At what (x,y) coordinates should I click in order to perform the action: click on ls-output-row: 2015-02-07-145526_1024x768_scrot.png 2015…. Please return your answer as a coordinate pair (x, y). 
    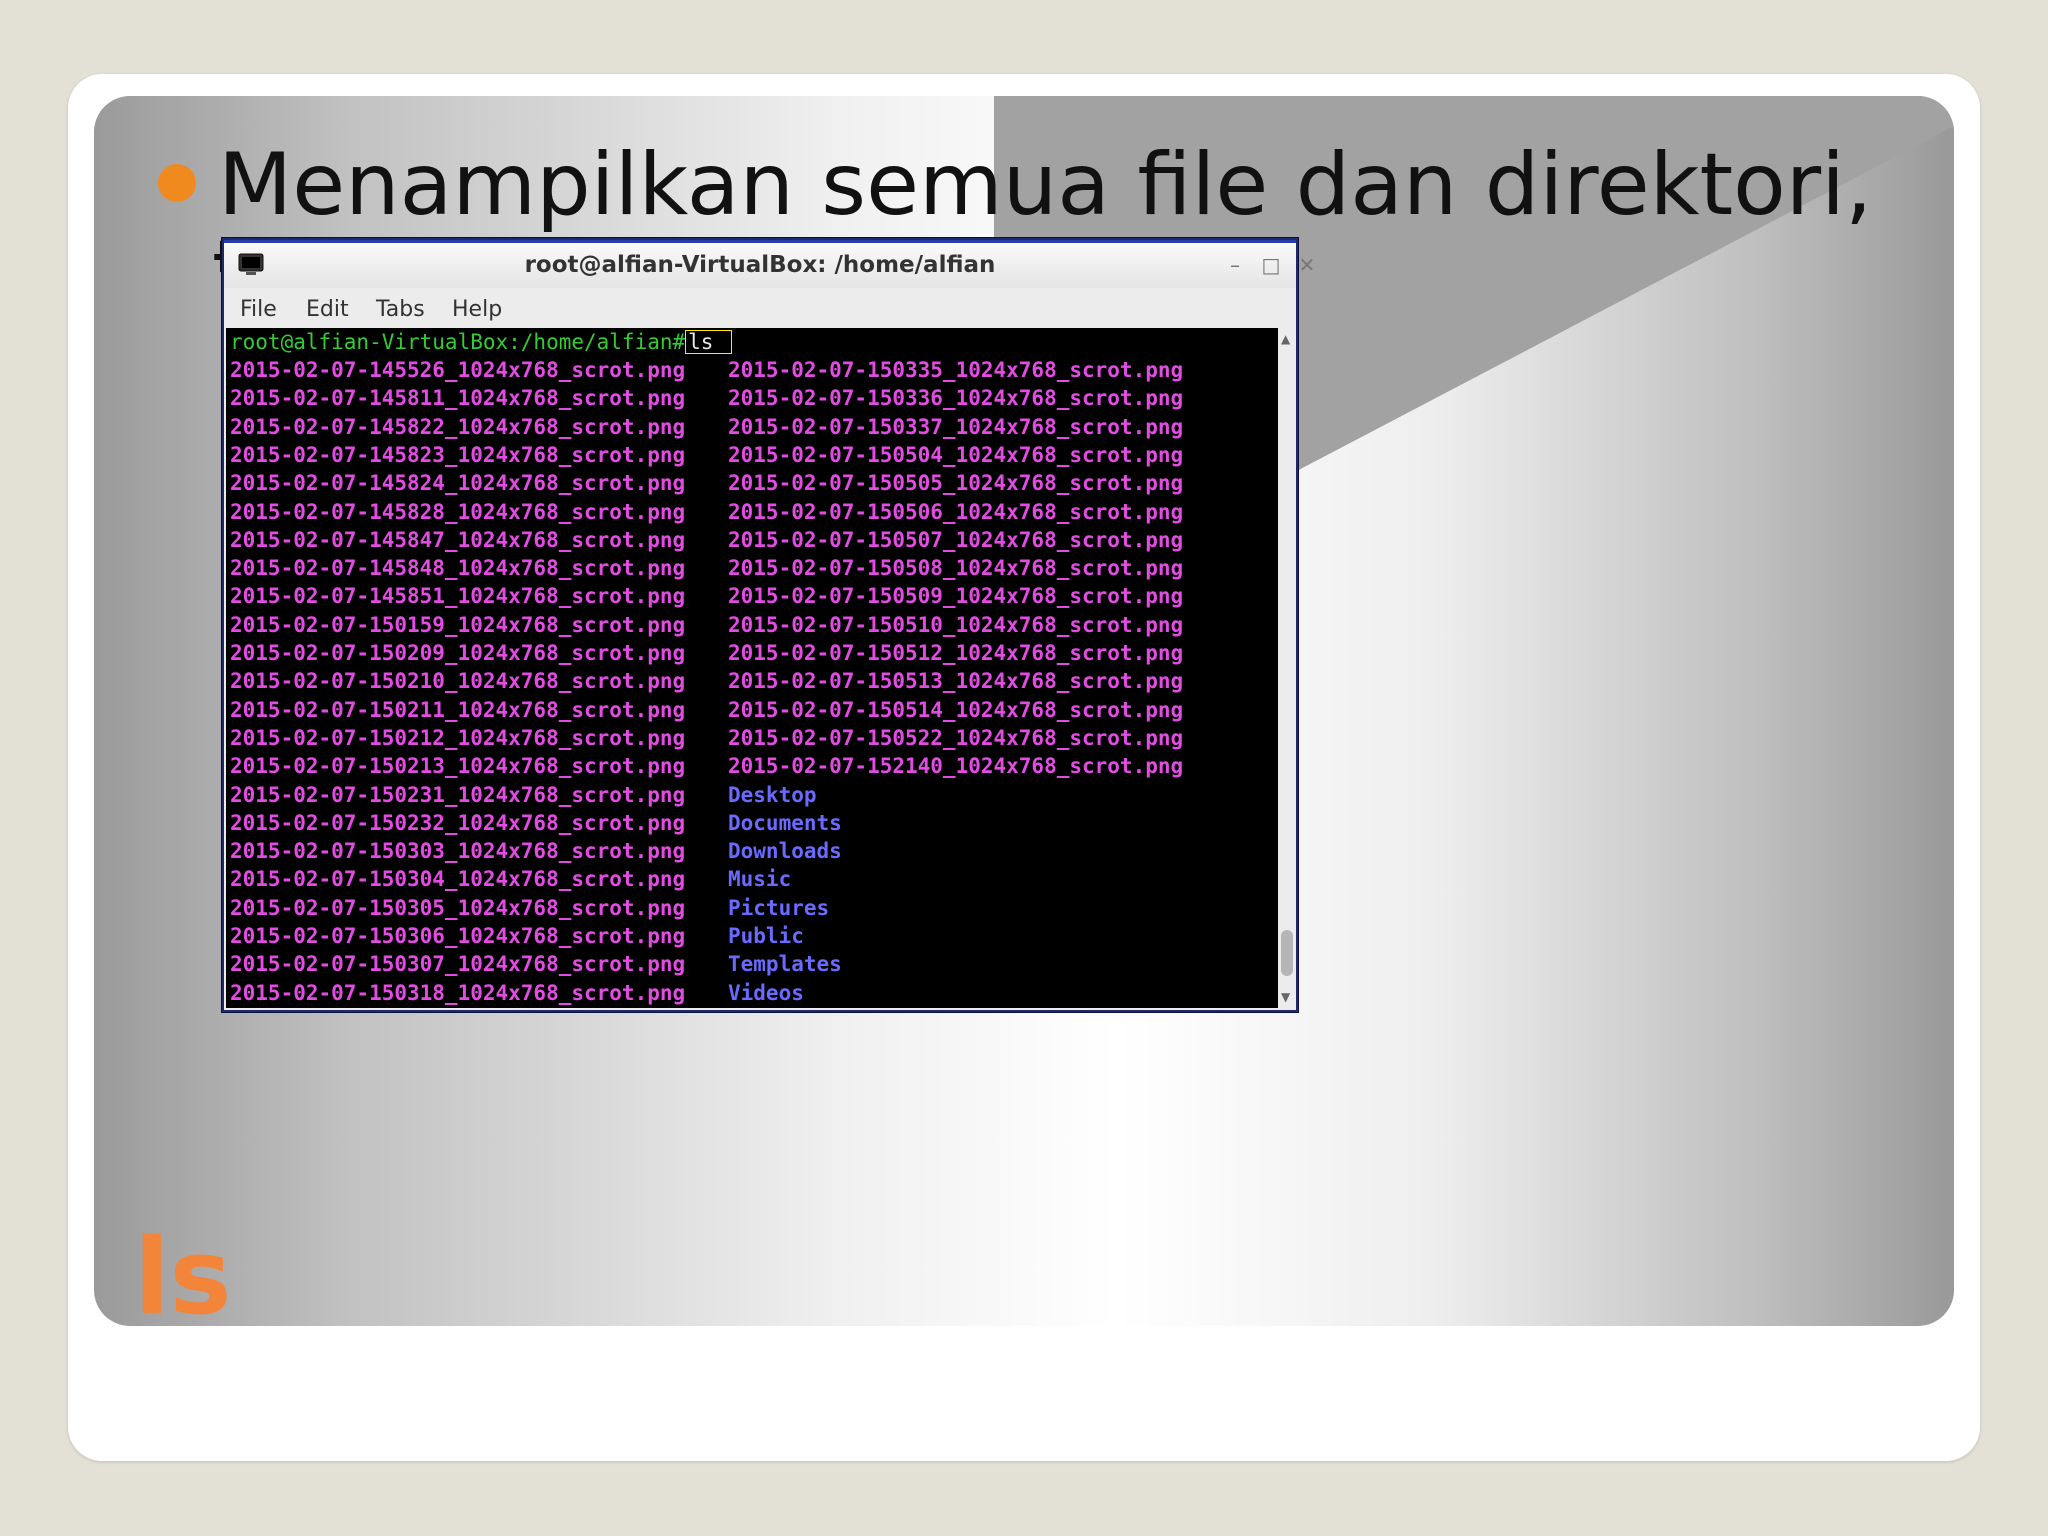
    Looking at the image, I should click on (750, 370).